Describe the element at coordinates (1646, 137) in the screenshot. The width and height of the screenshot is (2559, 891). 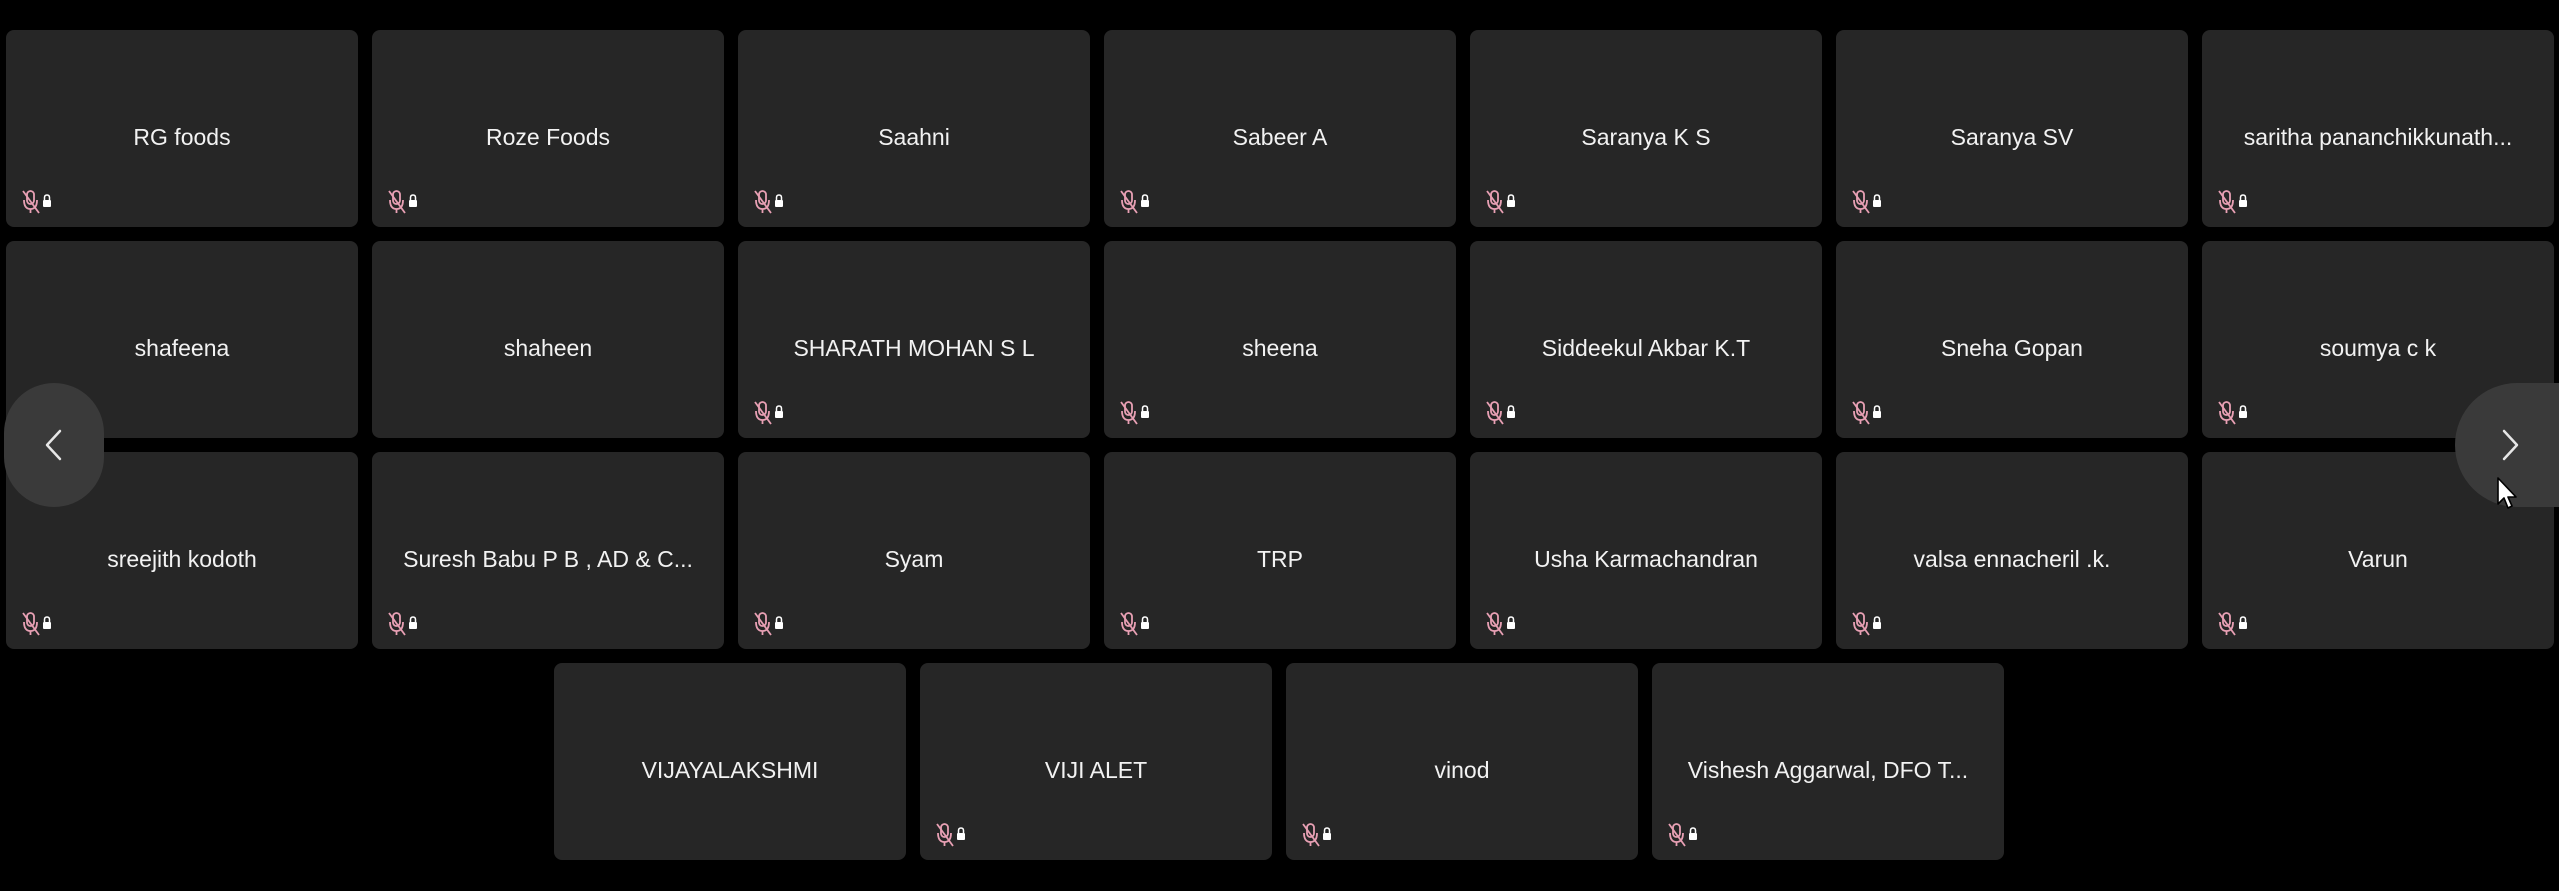
I see `participant-name: Saranya K S` at that location.